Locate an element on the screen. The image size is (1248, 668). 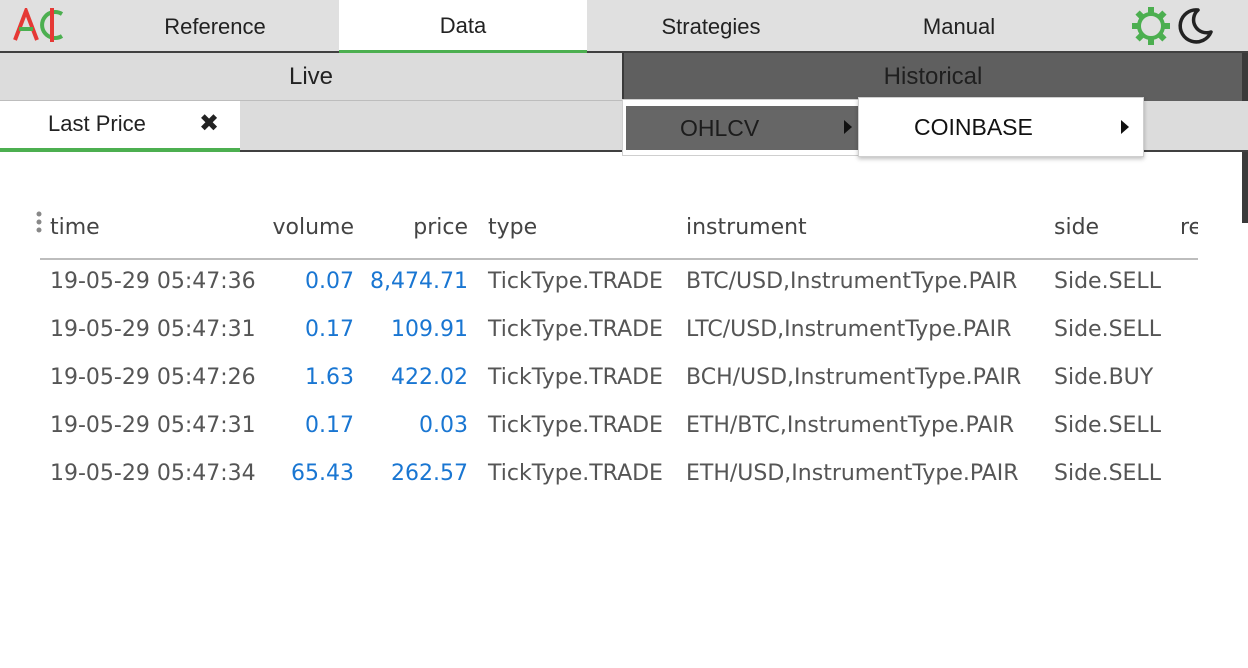
cell-time: 19-05-29 05:47:34 is located at coordinates (153, 473).